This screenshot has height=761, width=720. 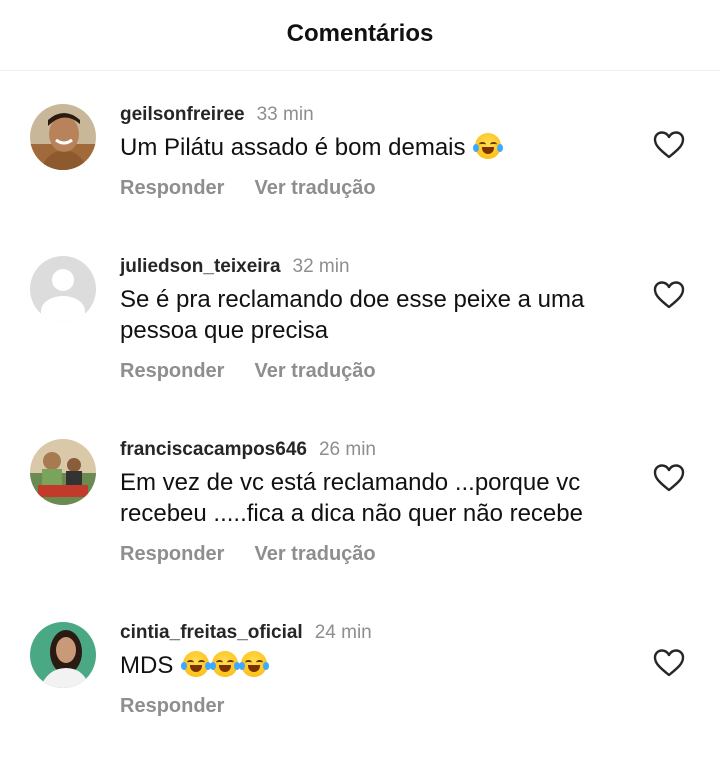 I want to click on comment-text: MDS, so click(x=370, y=665).